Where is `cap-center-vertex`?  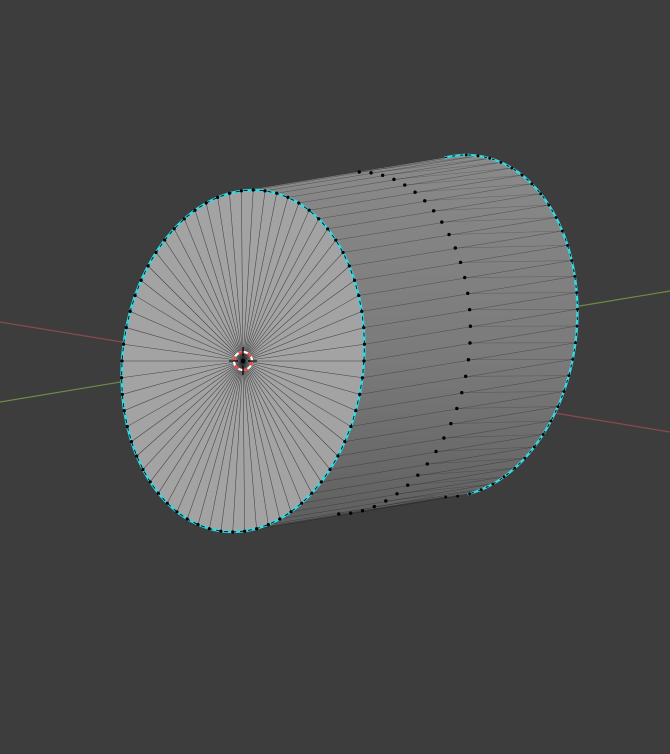 cap-center-vertex is located at coordinates (243, 361).